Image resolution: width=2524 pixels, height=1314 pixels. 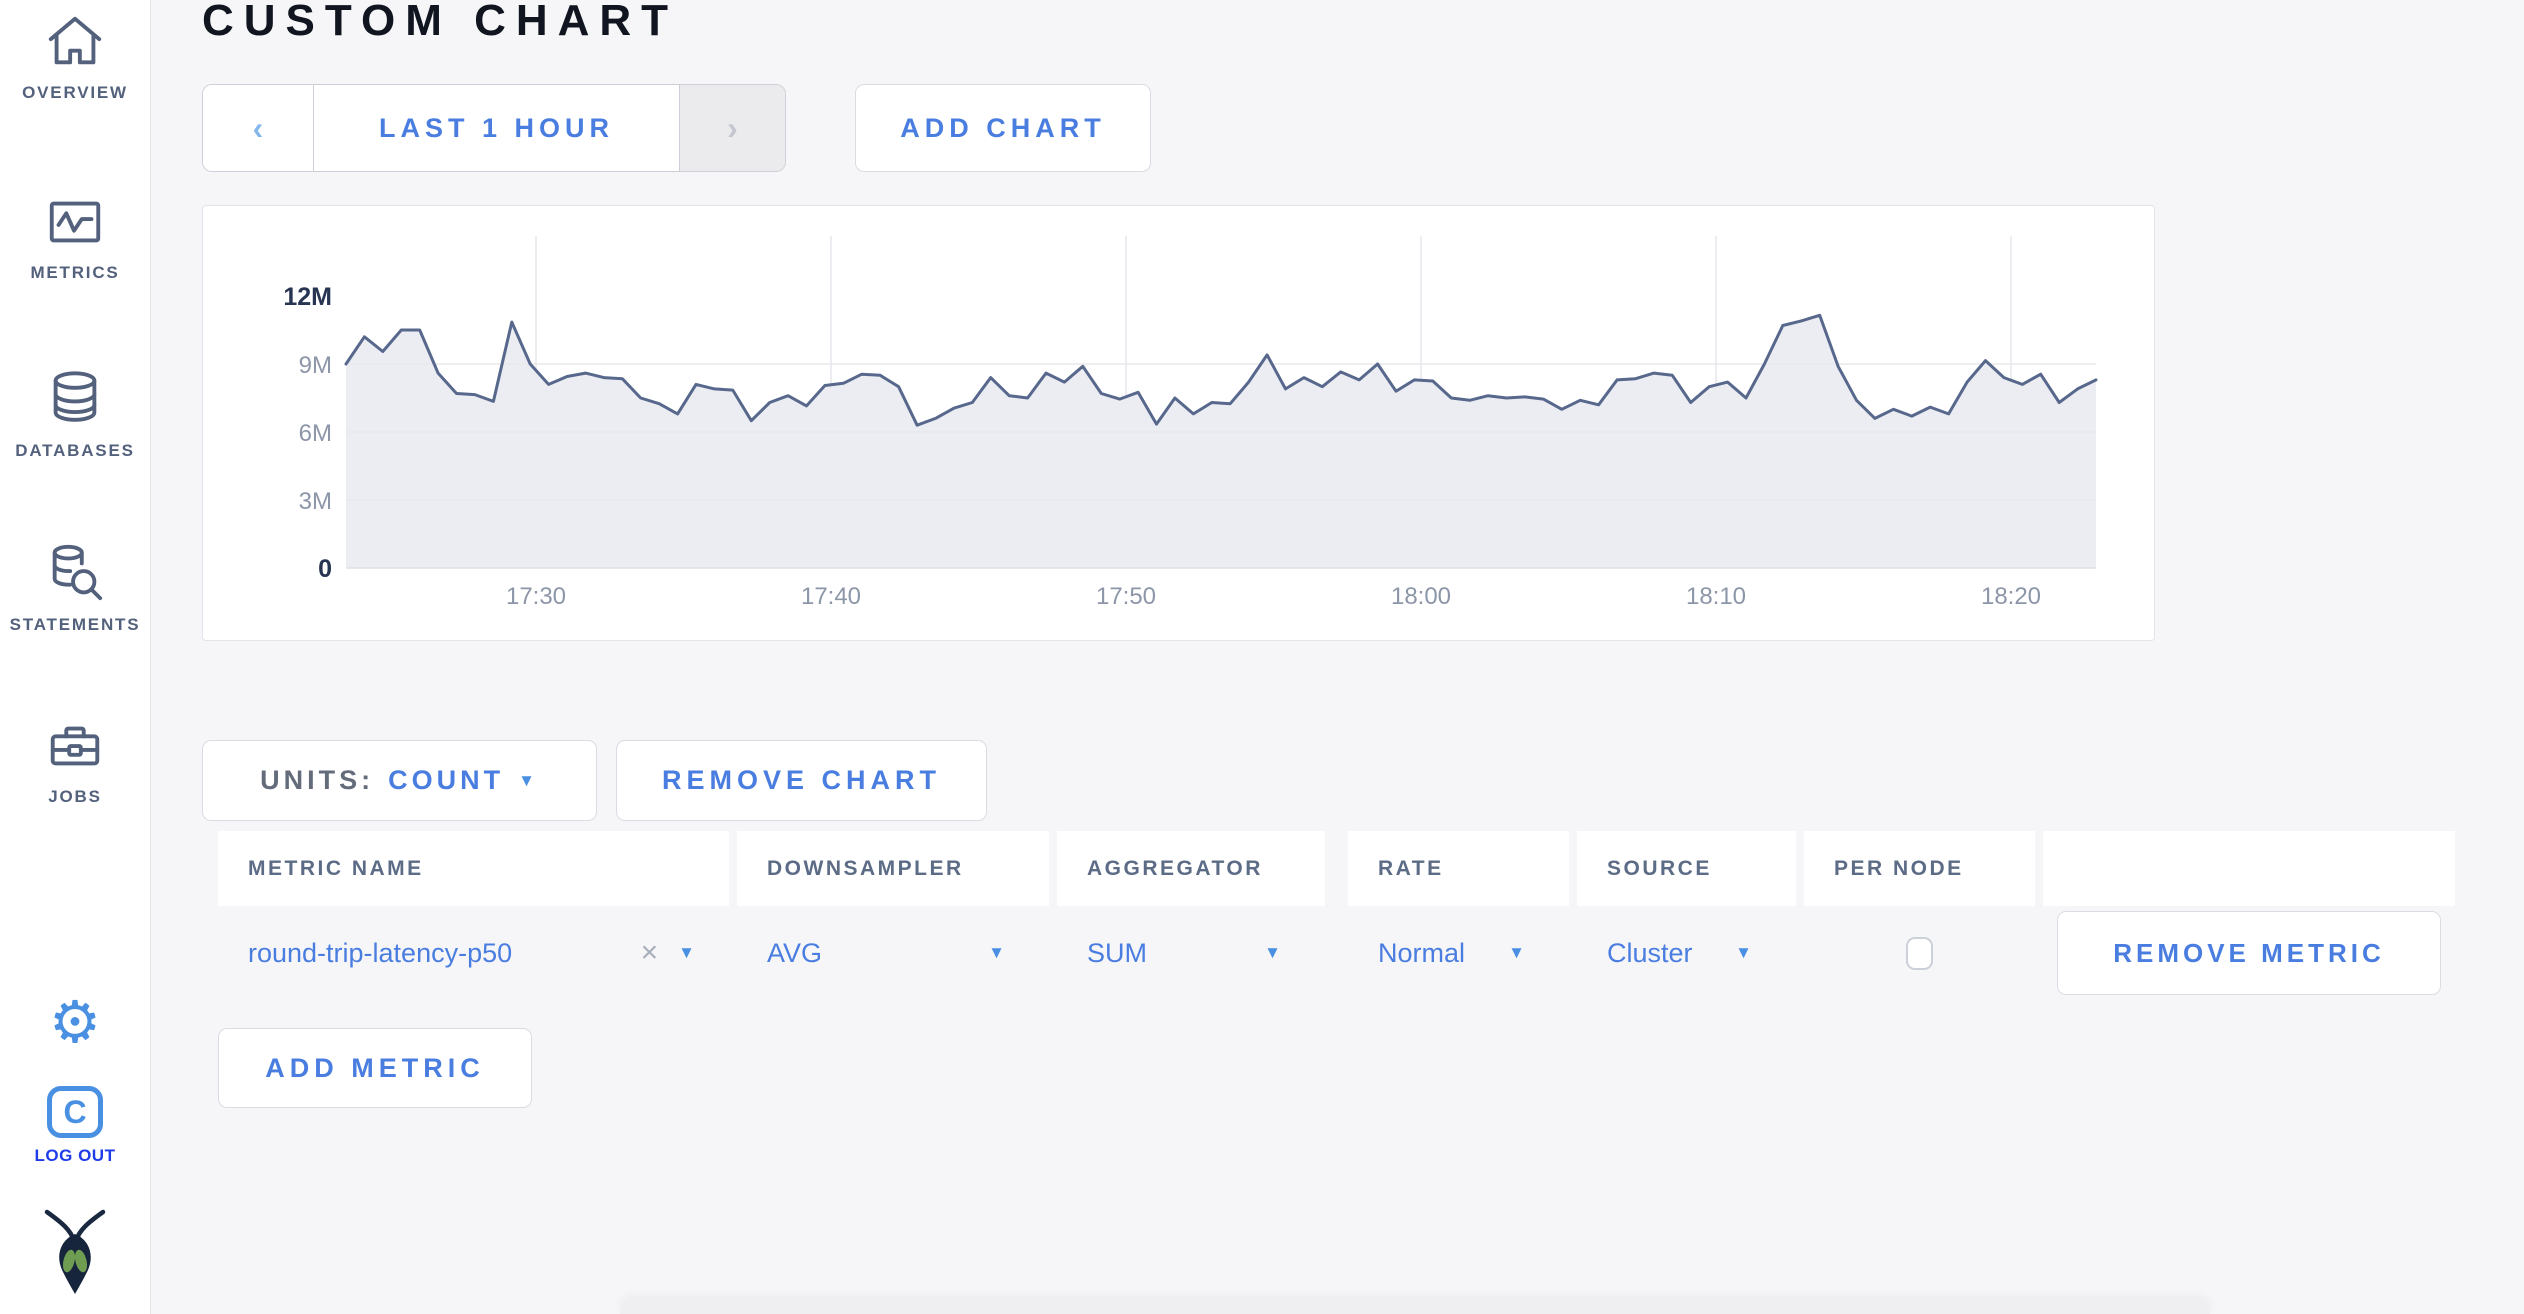 I want to click on column-header-rate: RATE, so click(x=1458, y=868).